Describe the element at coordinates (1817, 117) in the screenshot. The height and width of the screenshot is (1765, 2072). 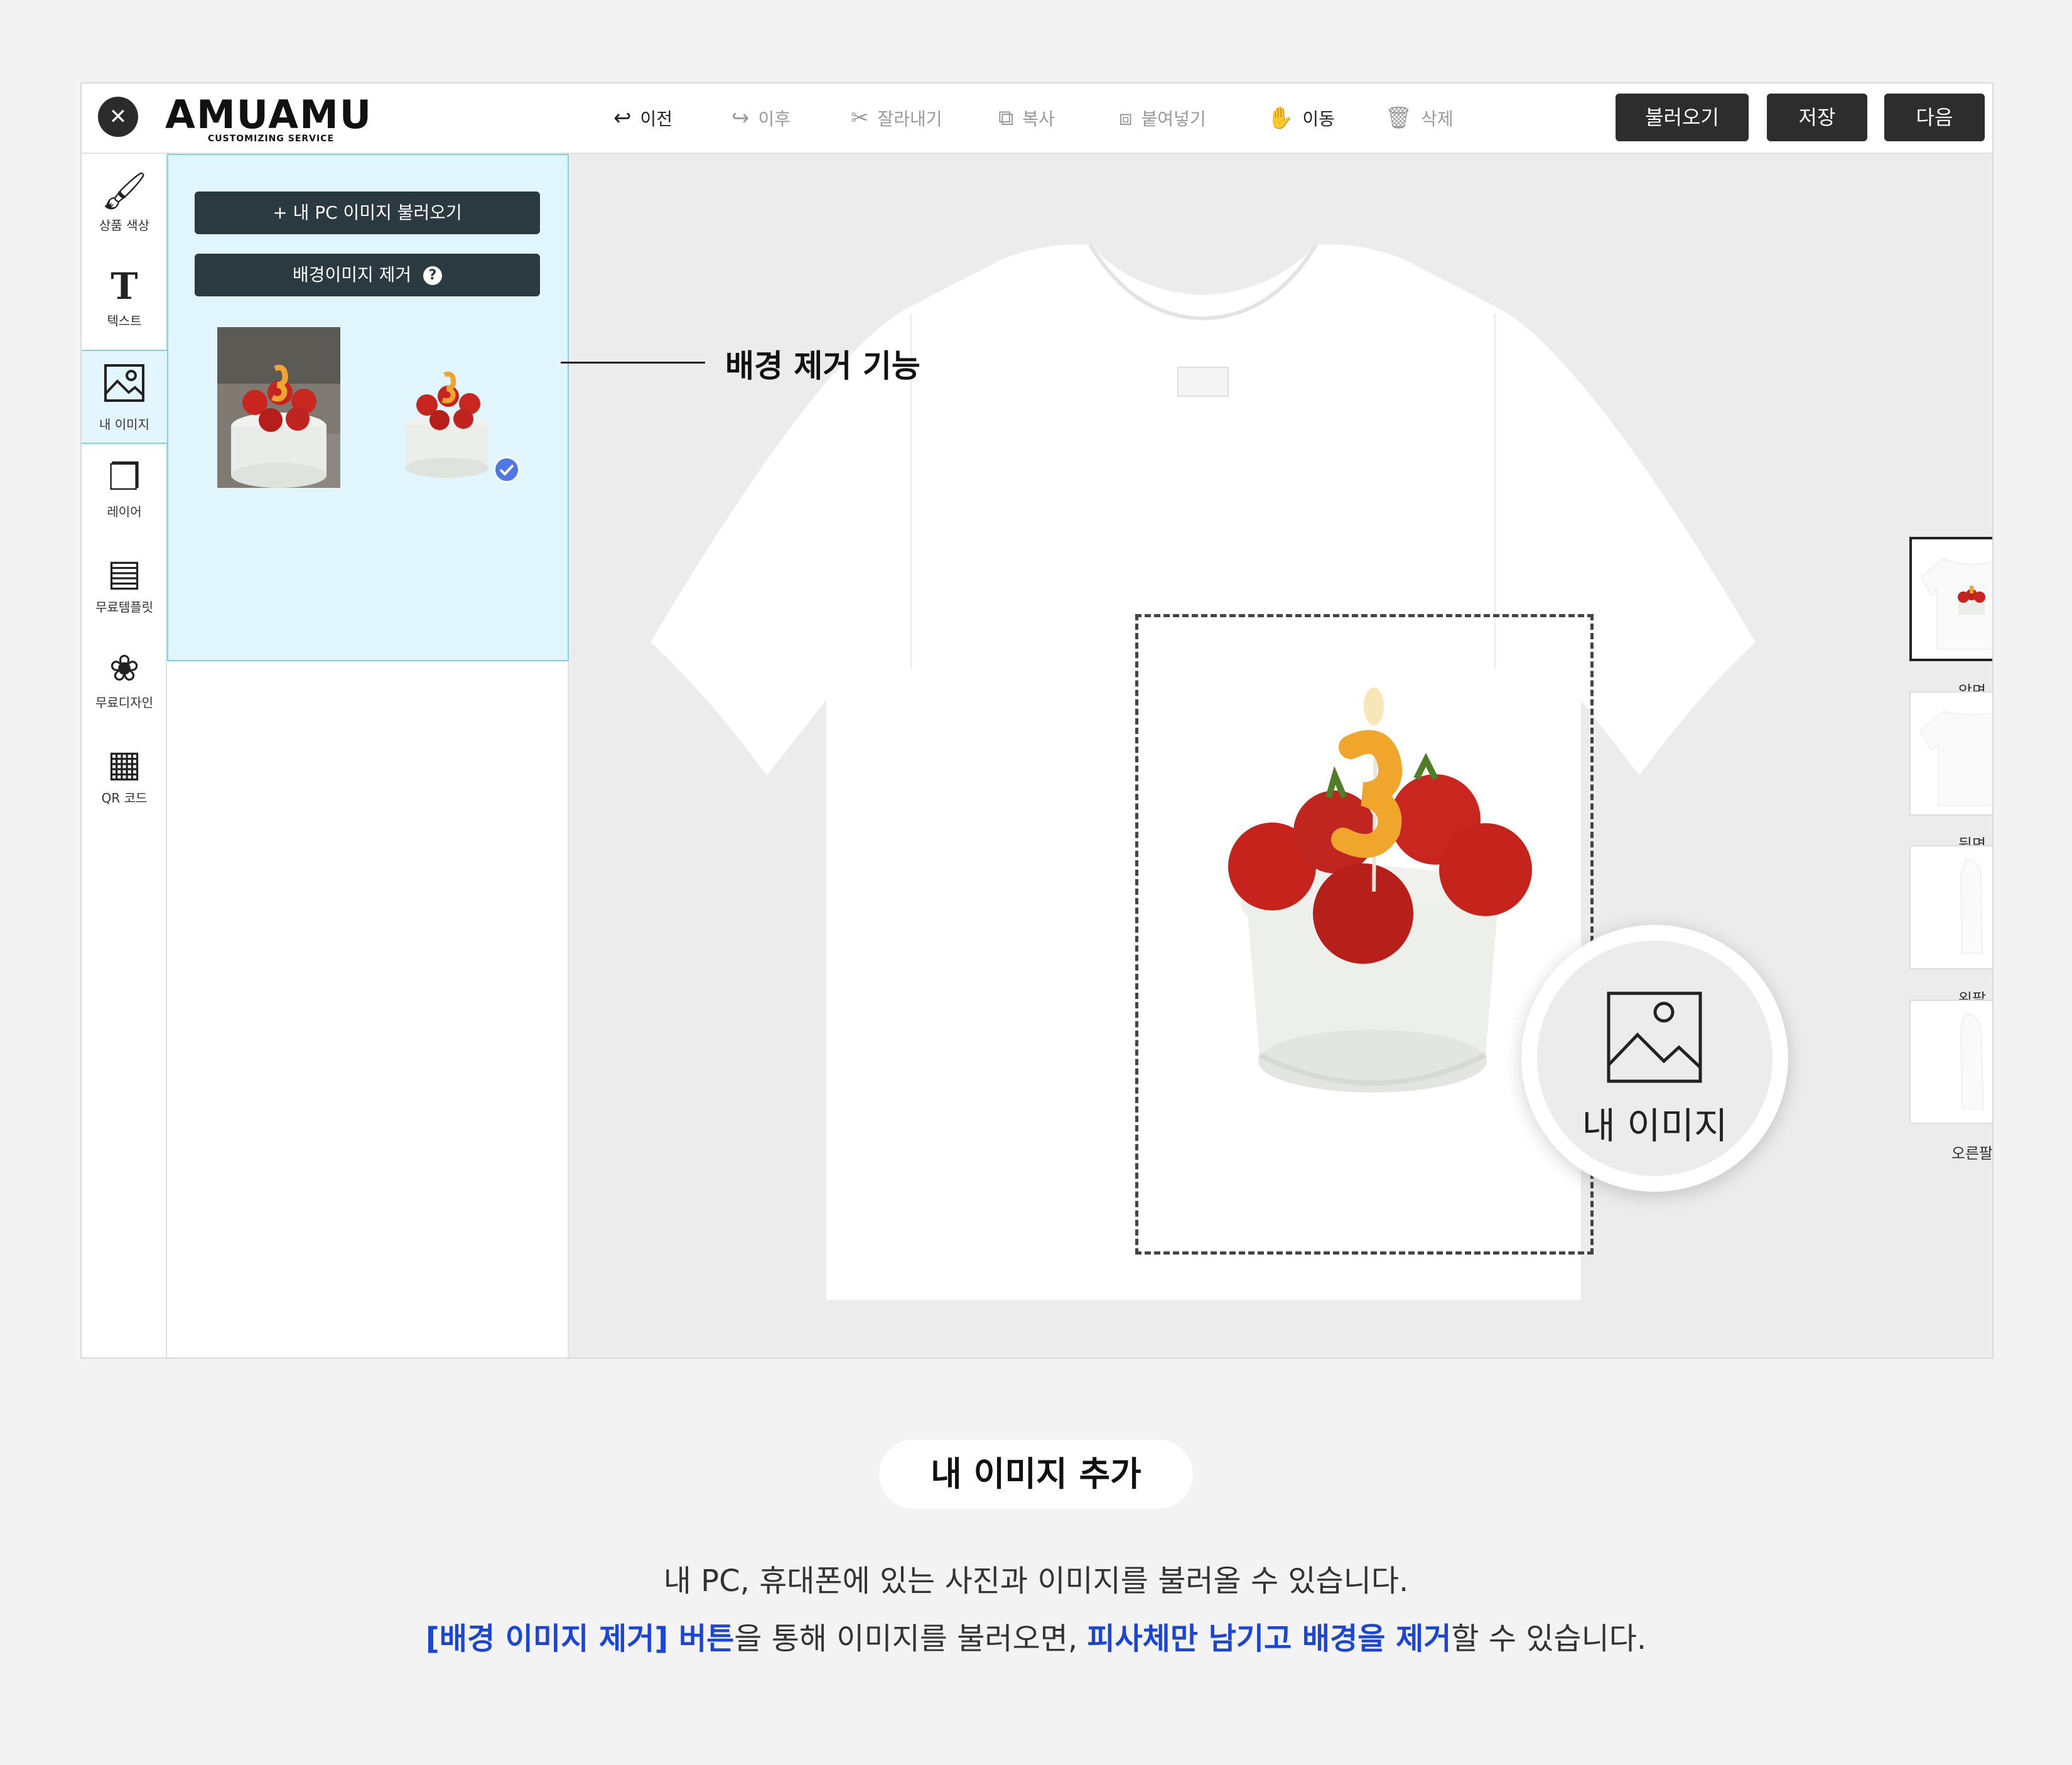
I see `save-button: 저장` at that location.